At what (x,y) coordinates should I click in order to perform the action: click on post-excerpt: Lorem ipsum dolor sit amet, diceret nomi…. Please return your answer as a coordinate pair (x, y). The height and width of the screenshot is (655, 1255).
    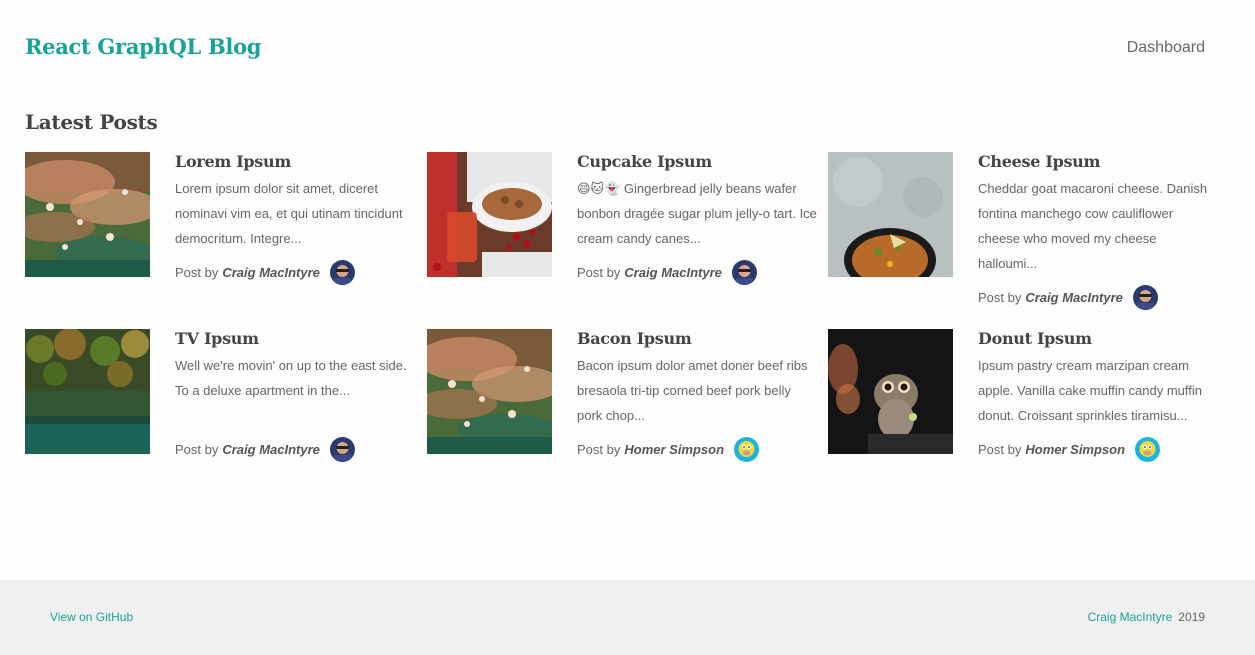
    Looking at the image, I should click on (289, 213).